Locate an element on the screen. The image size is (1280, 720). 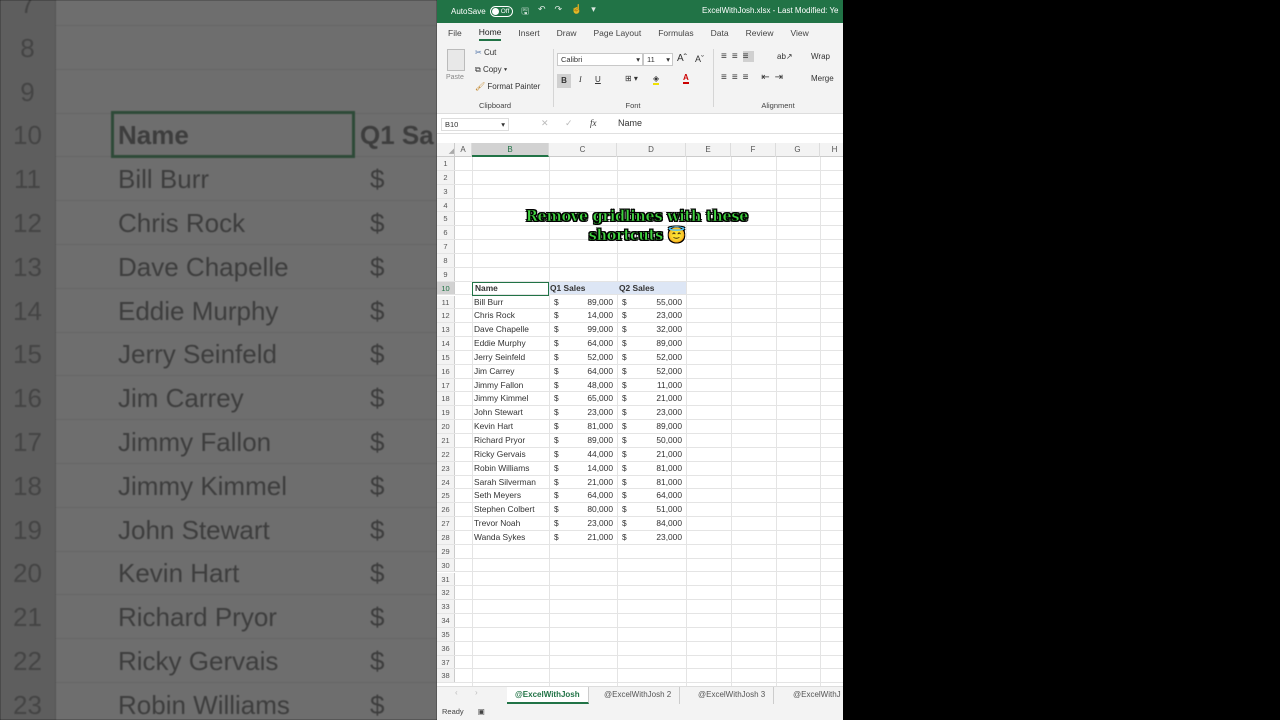
tab-view: View is located at coordinates (800, 33).